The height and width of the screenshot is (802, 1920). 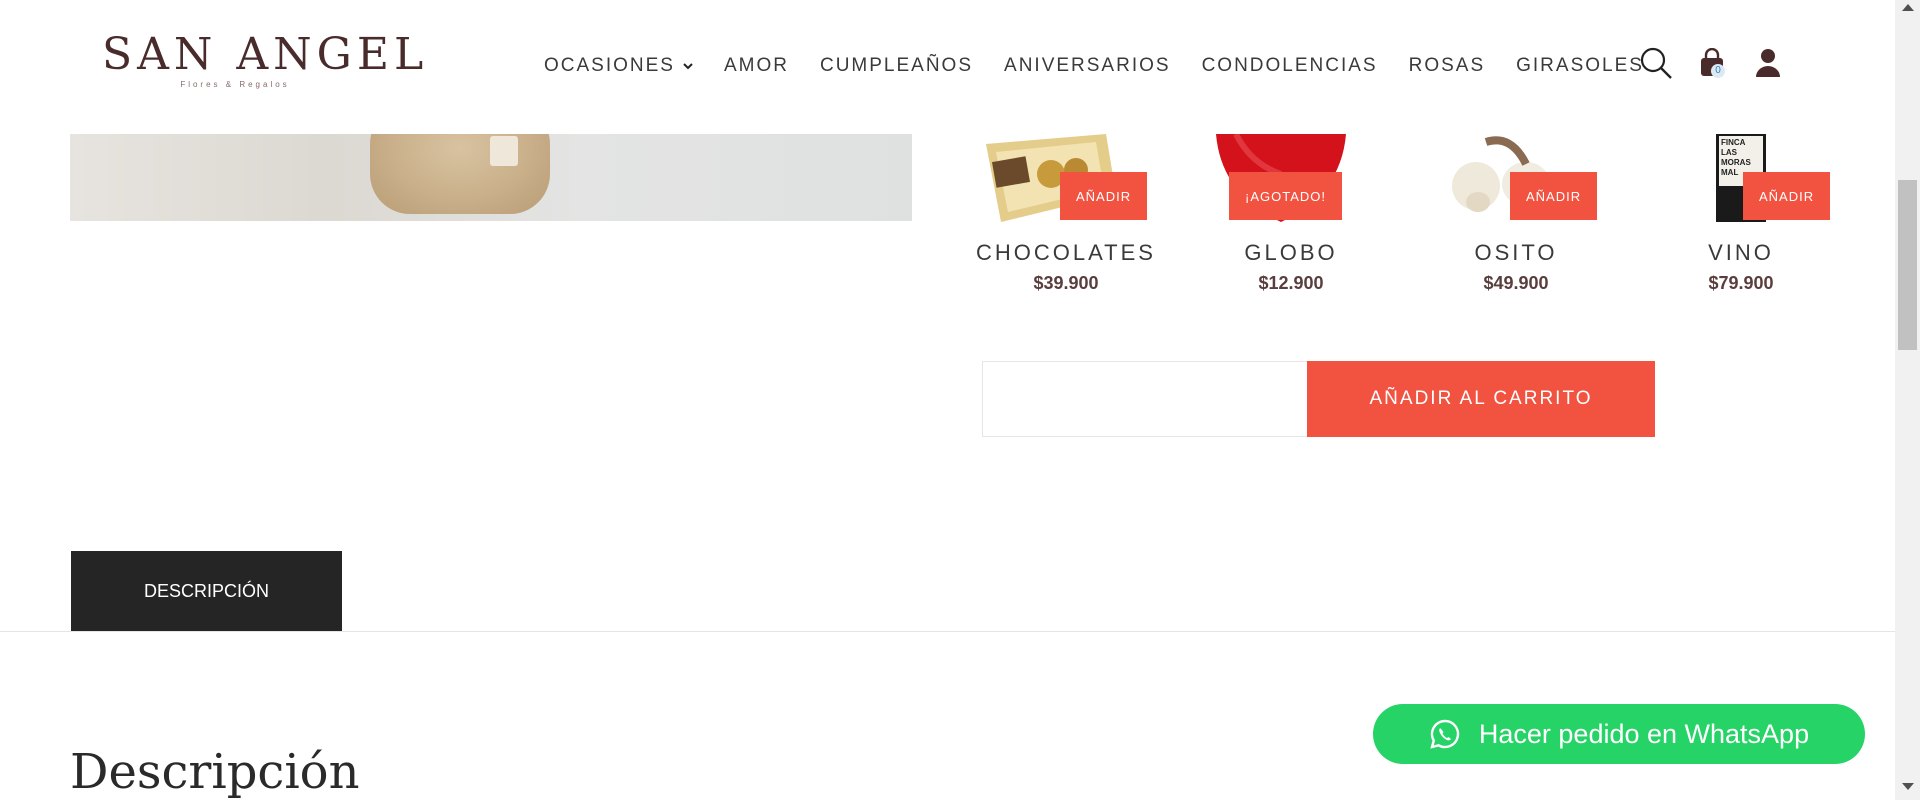 What do you see at coordinates (947, 631) in the screenshot?
I see `tab-divider` at bounding box center [947, 631].